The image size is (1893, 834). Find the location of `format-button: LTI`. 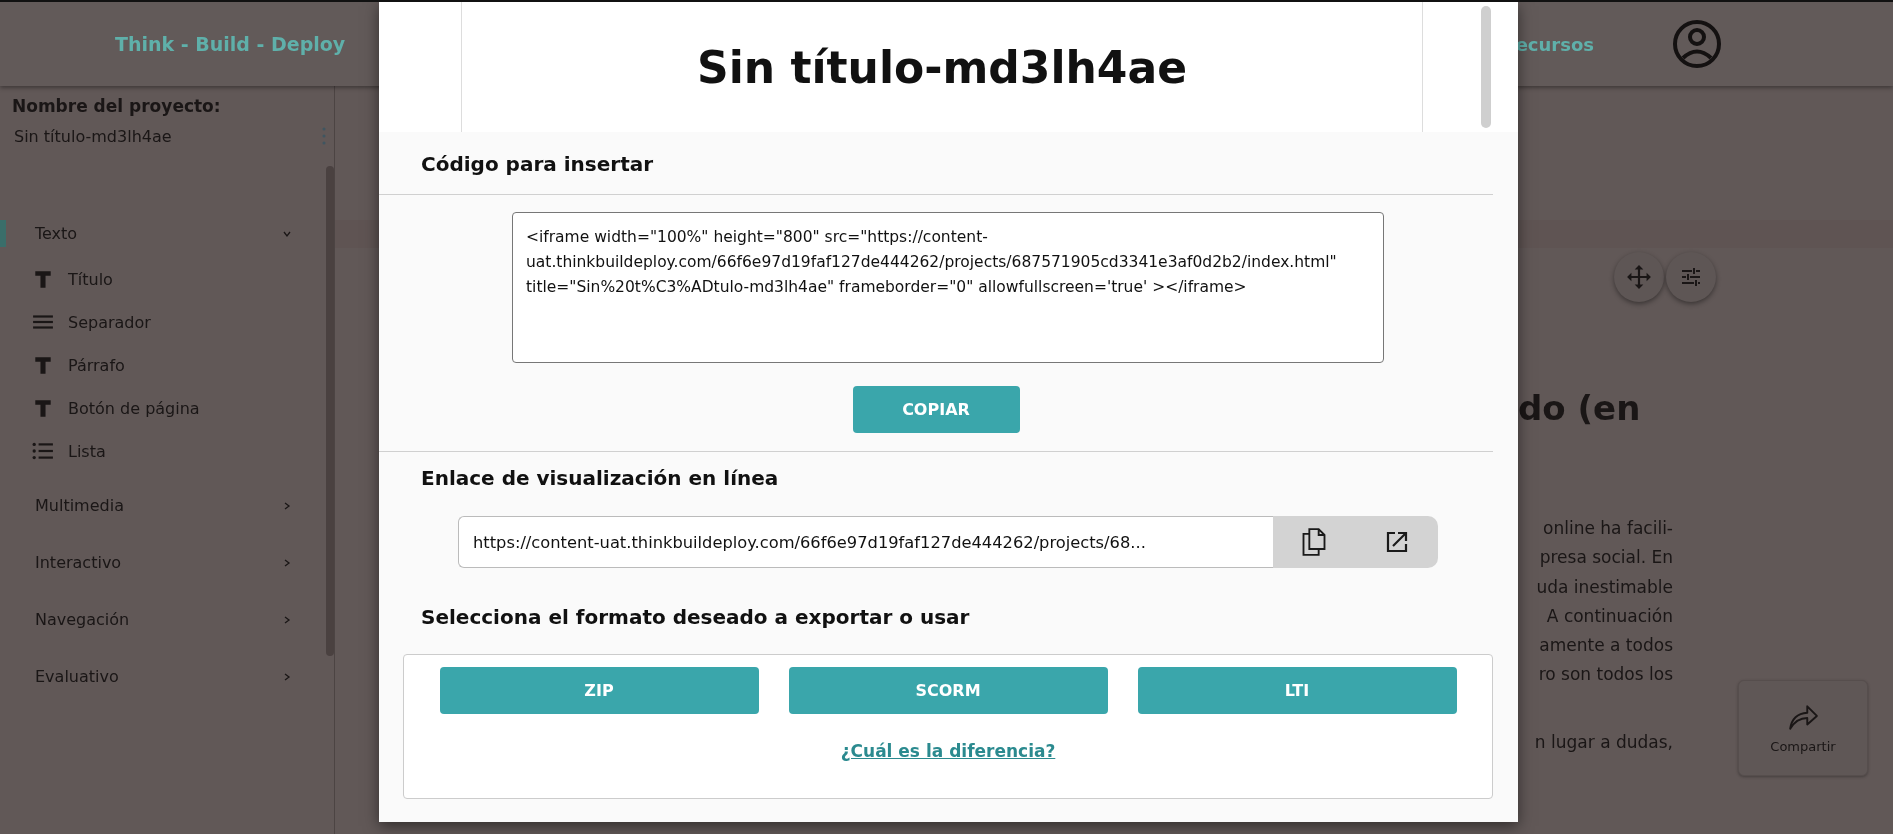

format-button: LTI is located at coordinates (1297, 690).